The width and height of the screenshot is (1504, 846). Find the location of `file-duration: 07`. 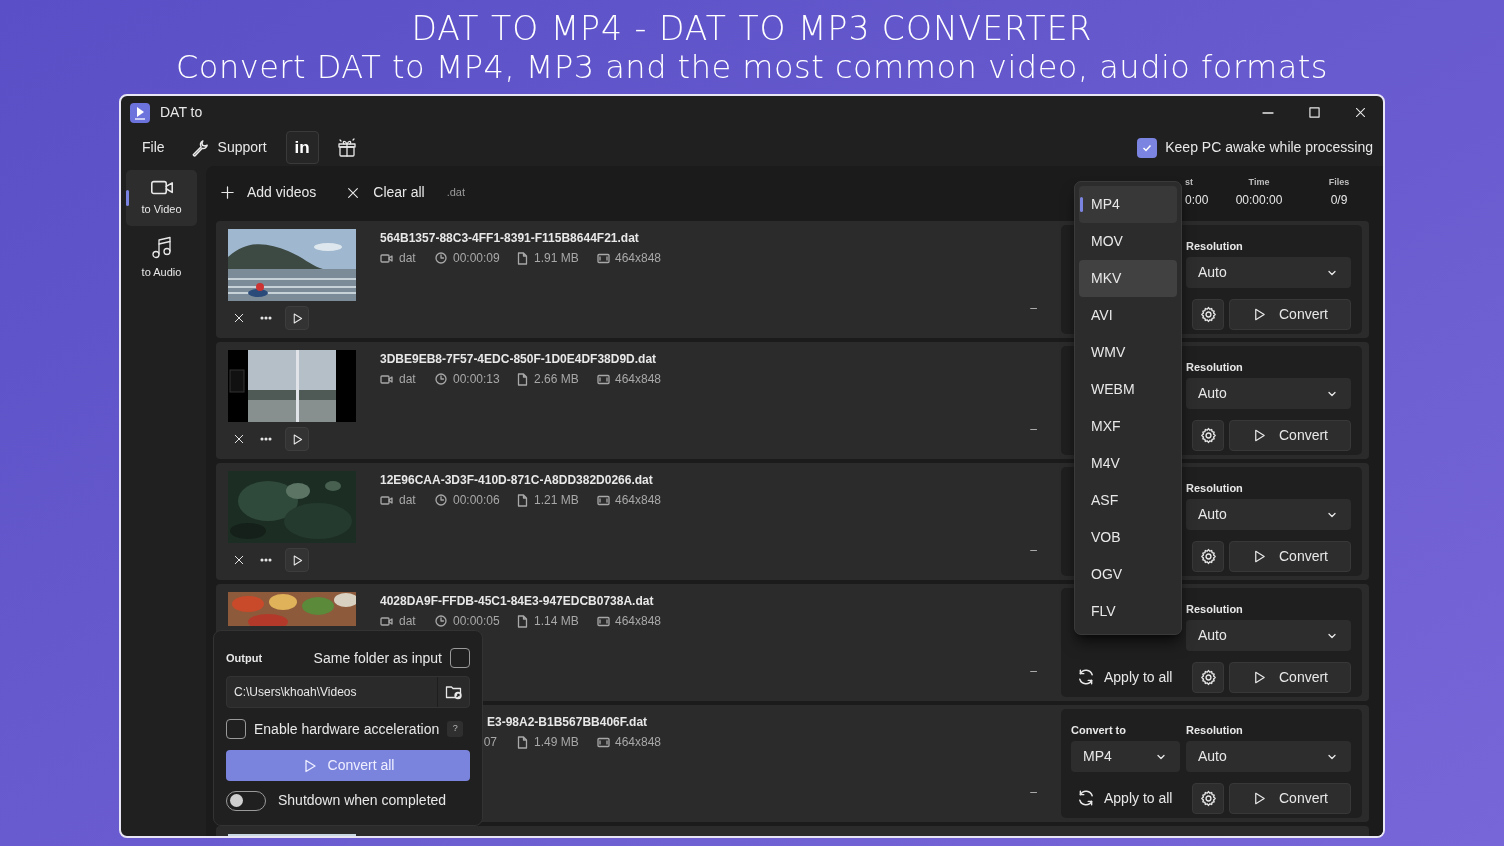

file-duration: 07 is located at coordinates (490, 742).